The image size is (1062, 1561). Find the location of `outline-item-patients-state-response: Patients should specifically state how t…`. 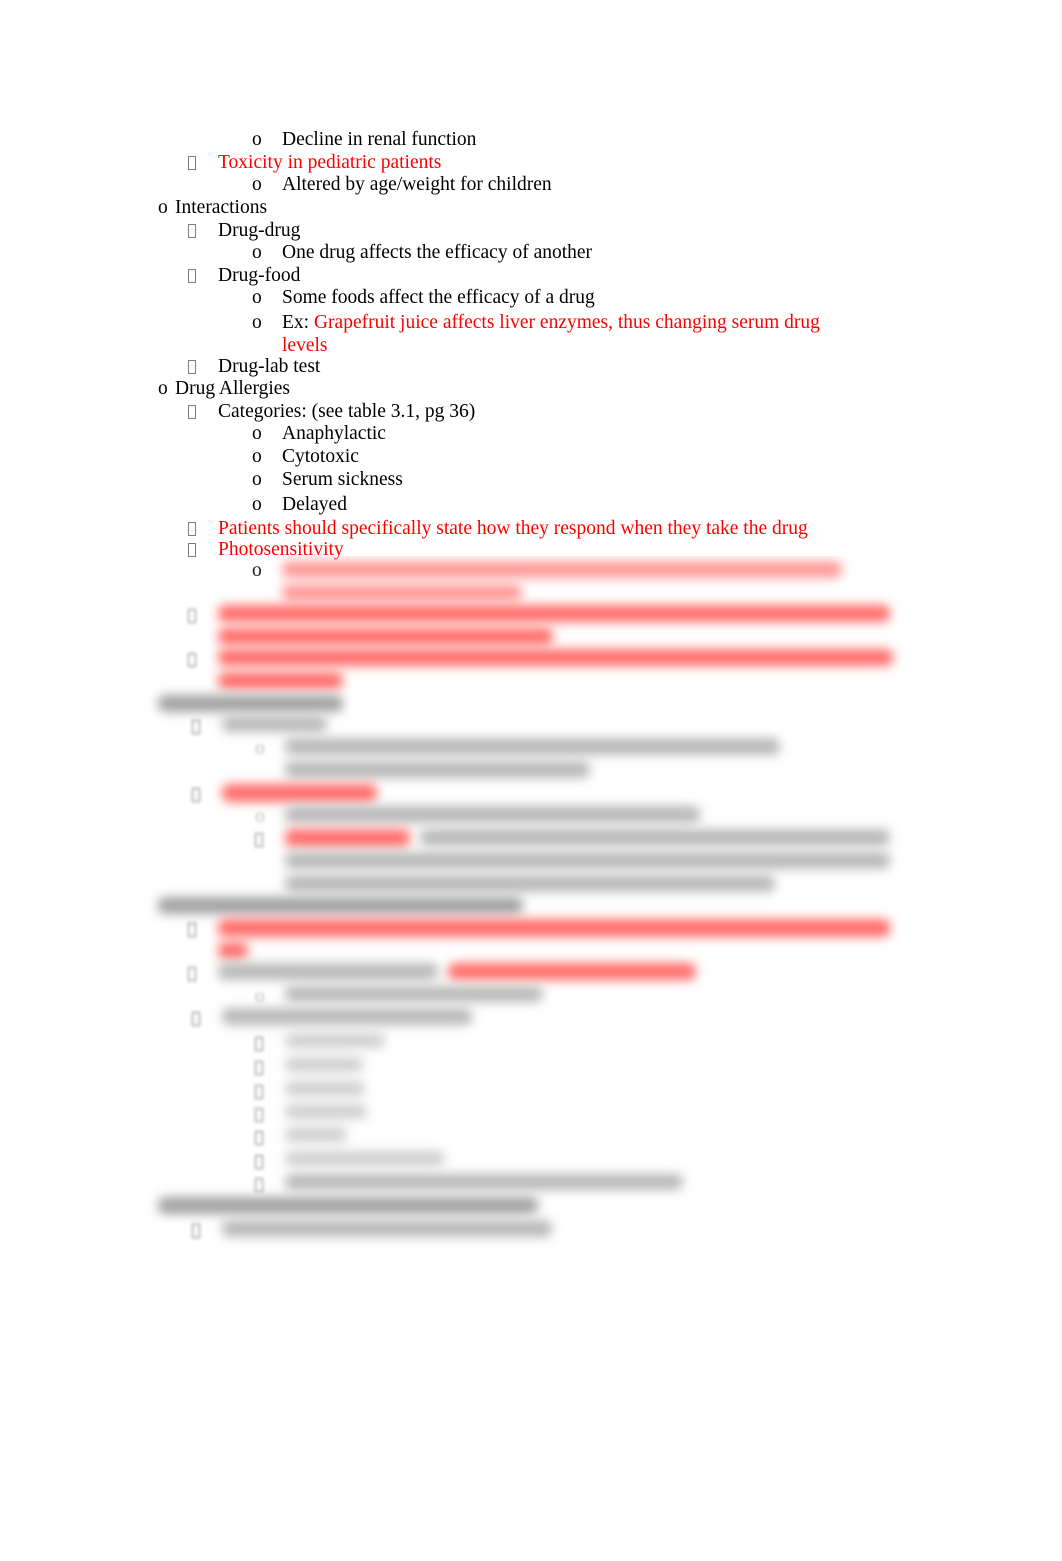

outline-item-patients-state-response: Patients should specifically state how t… is located at coordinates (513, 528).